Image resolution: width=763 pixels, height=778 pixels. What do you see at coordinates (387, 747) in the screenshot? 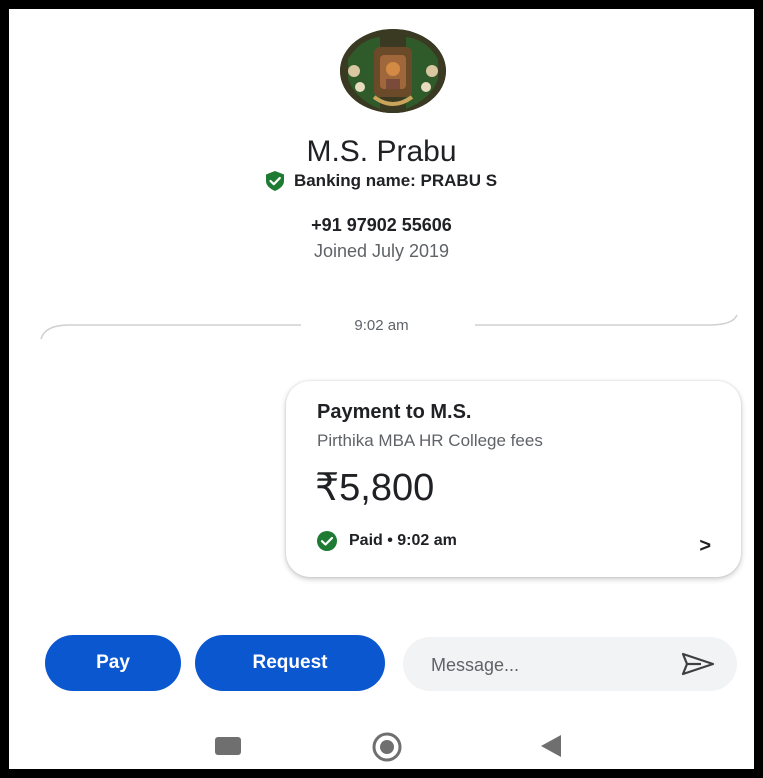
I see `circle-icon` at bounding box center [387, 747].